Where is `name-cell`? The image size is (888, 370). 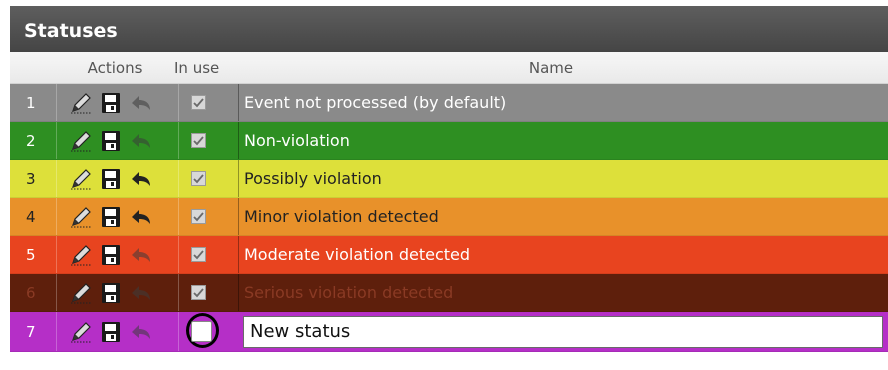
name-cell is located at coordinates (563, 331).